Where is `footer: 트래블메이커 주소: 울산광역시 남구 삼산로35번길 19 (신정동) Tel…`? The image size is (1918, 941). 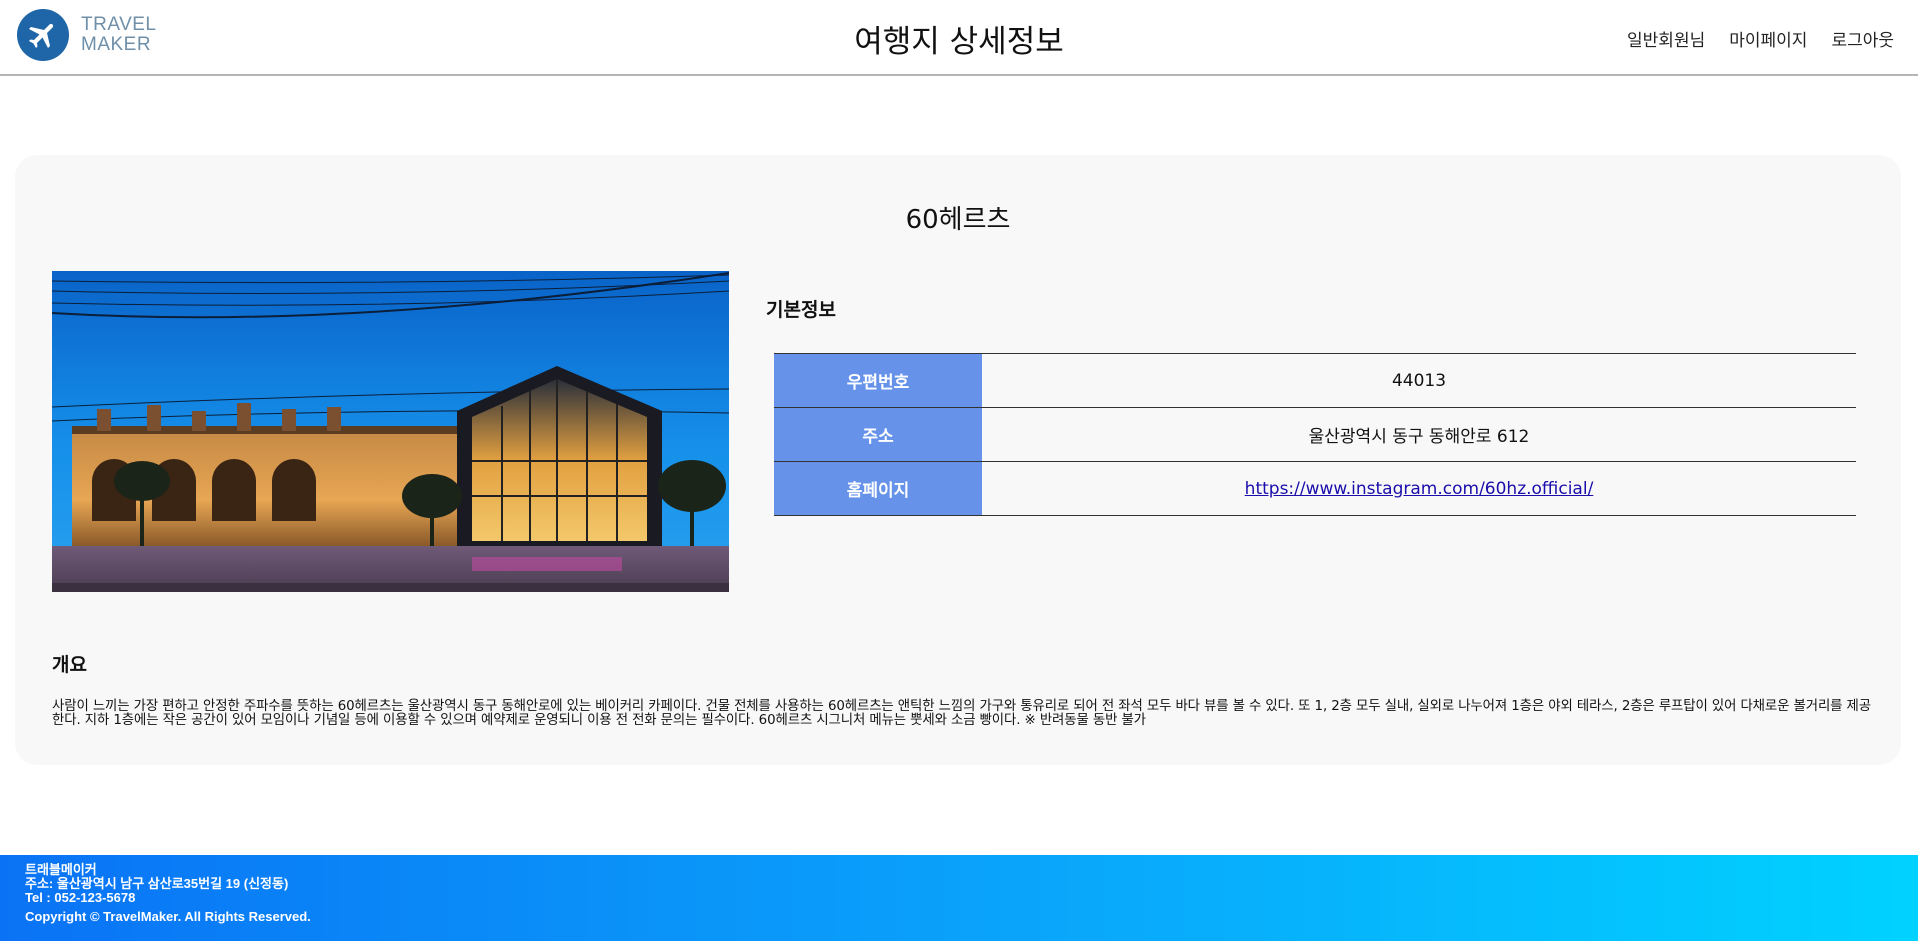
footer: 트래블메이커 주소: 울산광역시 남구 삼산로35번길 19 (신정동) Tel… is located at coordinates (959, 898).